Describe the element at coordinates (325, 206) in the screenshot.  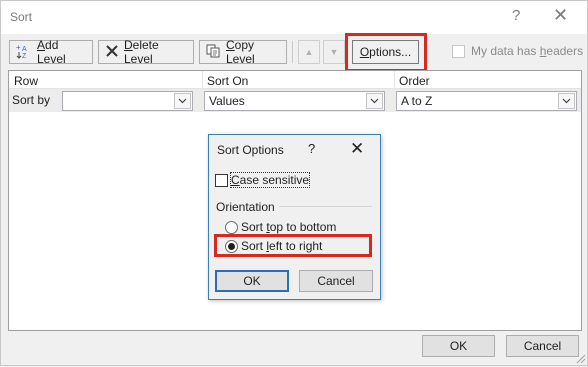
I see `orientation-divider` at that location.